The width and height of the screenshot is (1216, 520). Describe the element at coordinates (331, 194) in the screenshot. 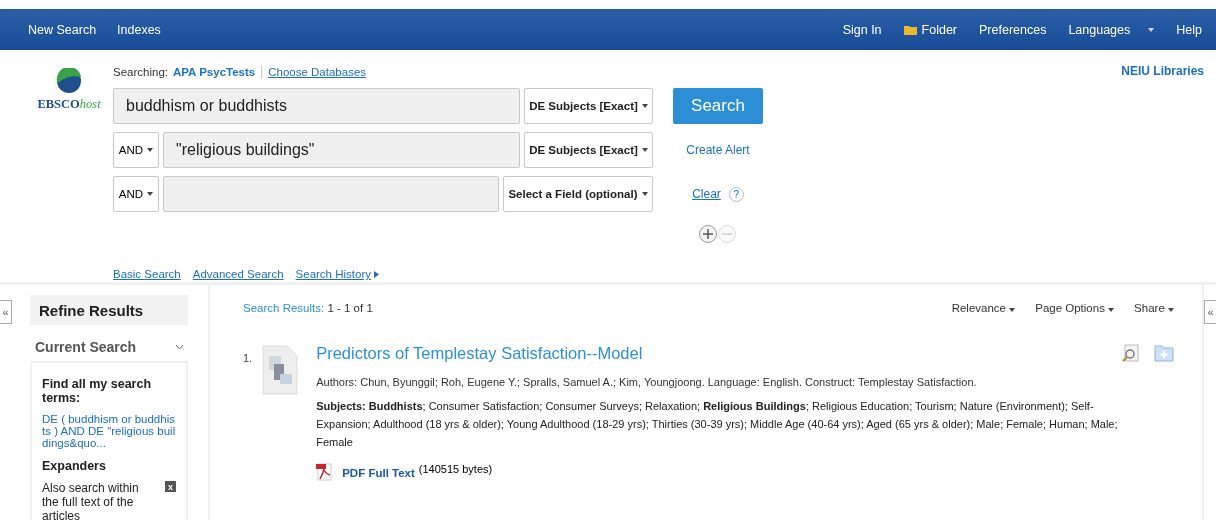

I see `search-field` at that location.